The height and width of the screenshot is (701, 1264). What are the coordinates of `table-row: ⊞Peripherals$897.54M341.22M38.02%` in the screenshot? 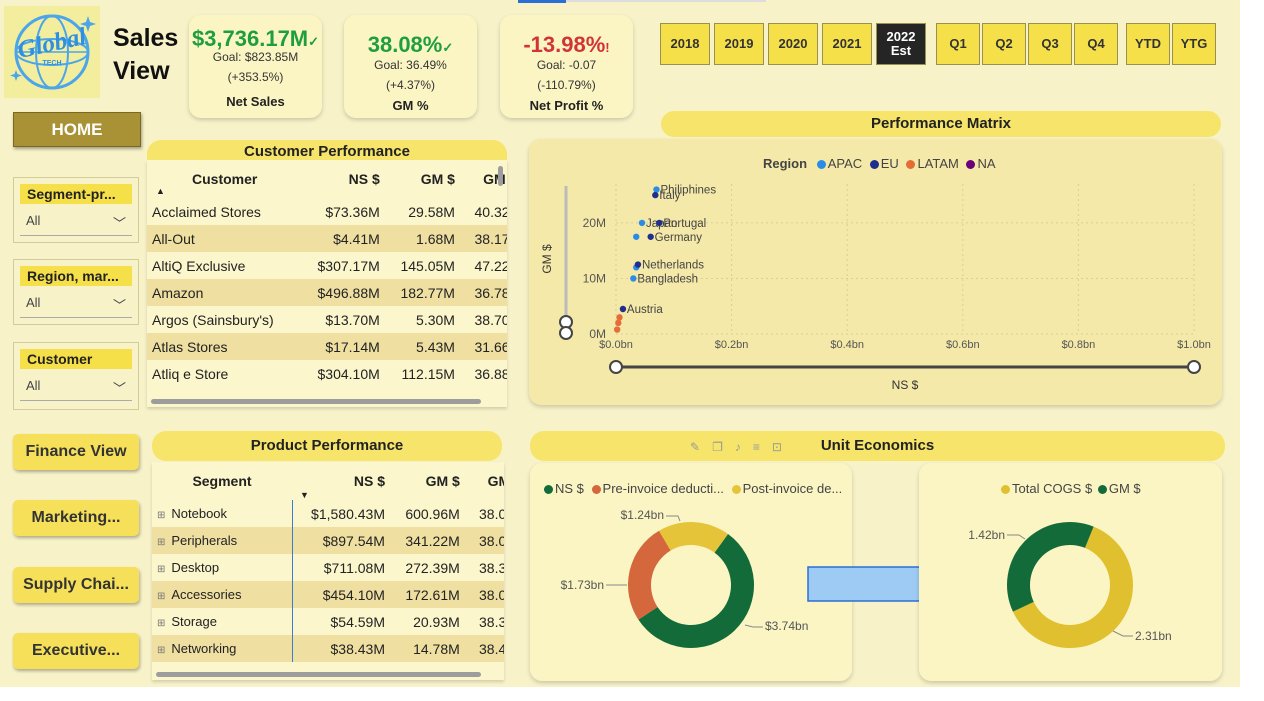 It's located at (328, 540).